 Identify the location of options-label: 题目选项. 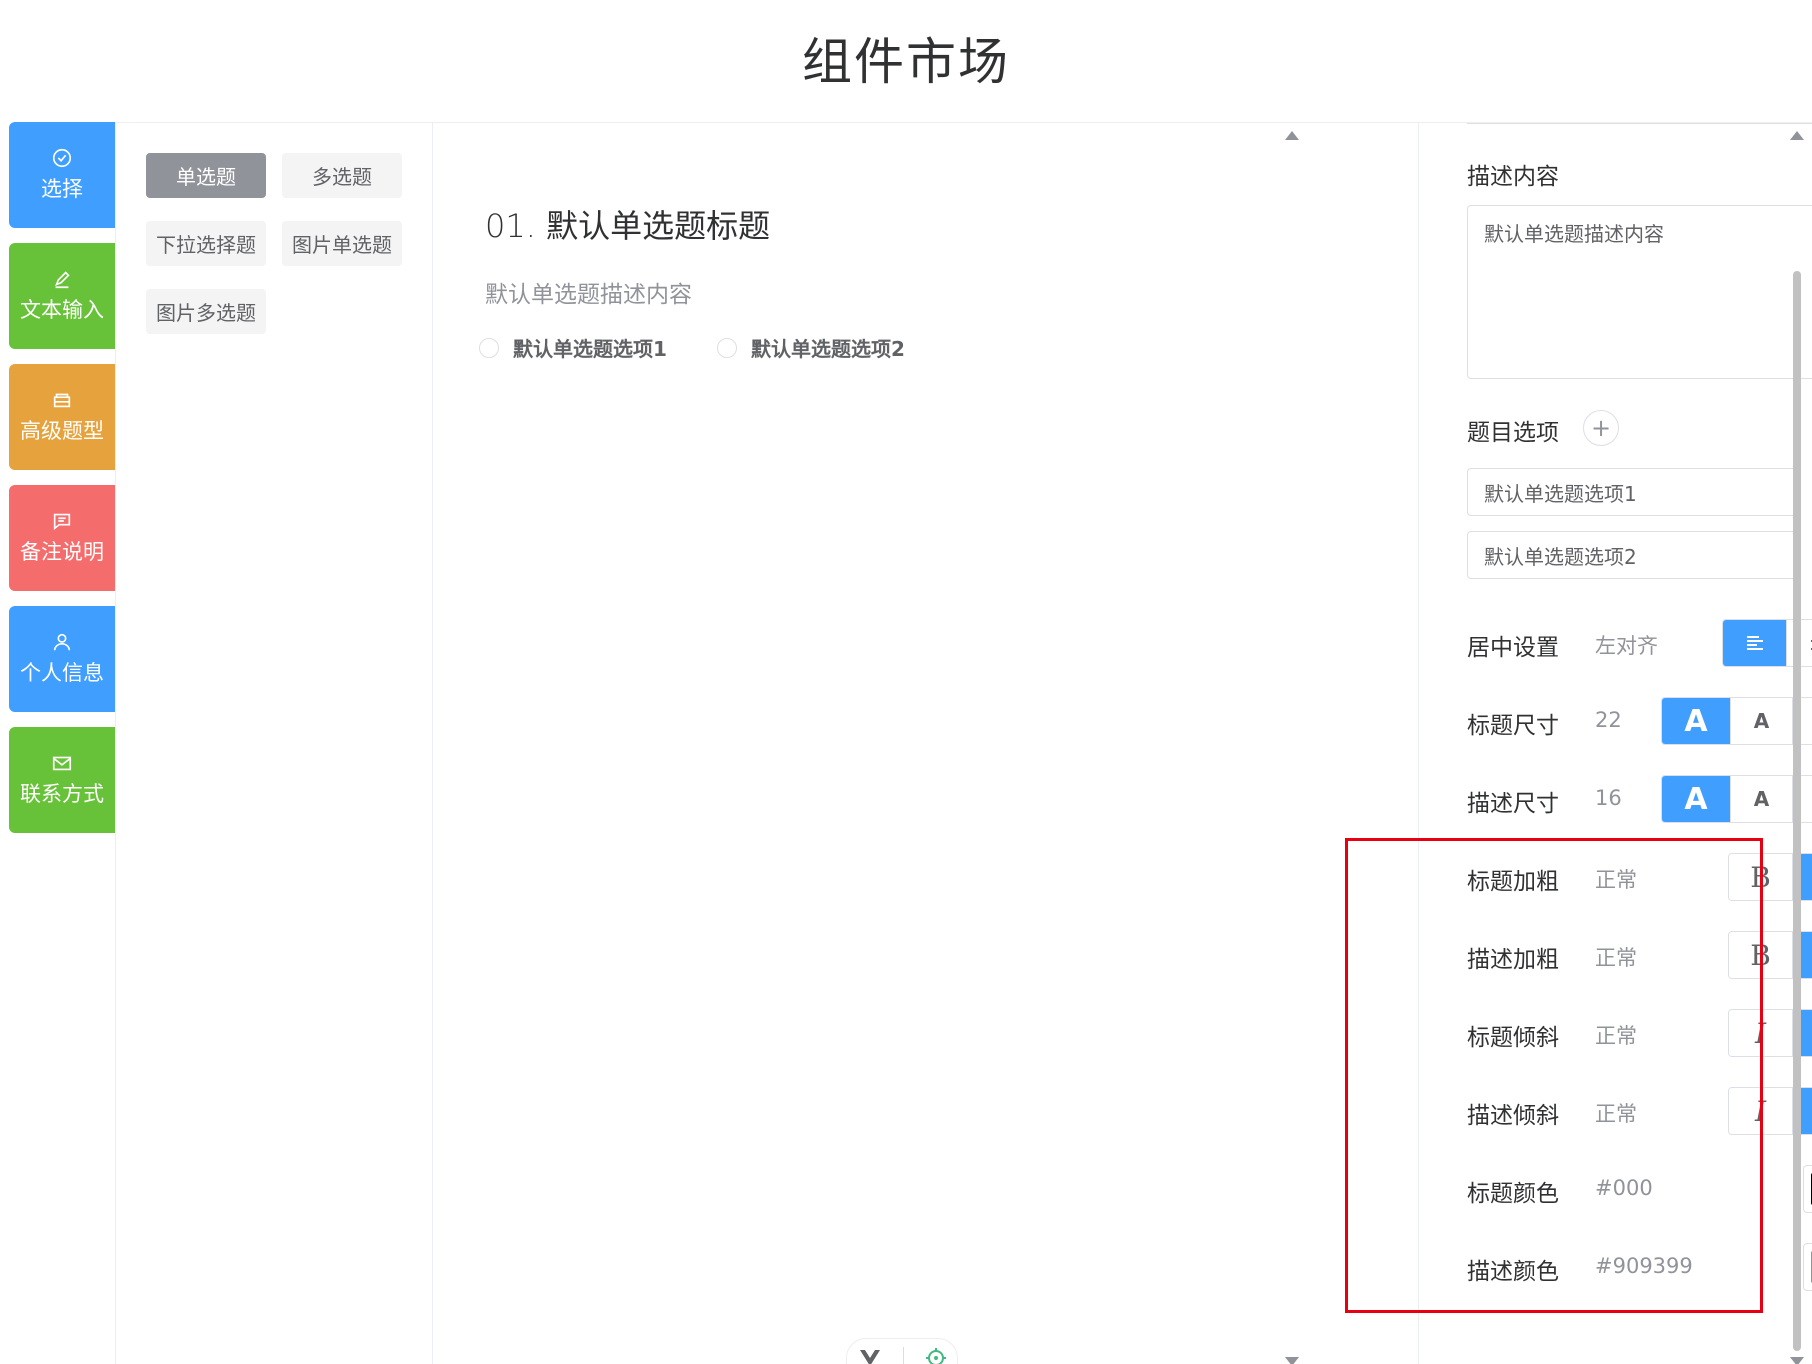
(1513, 433).